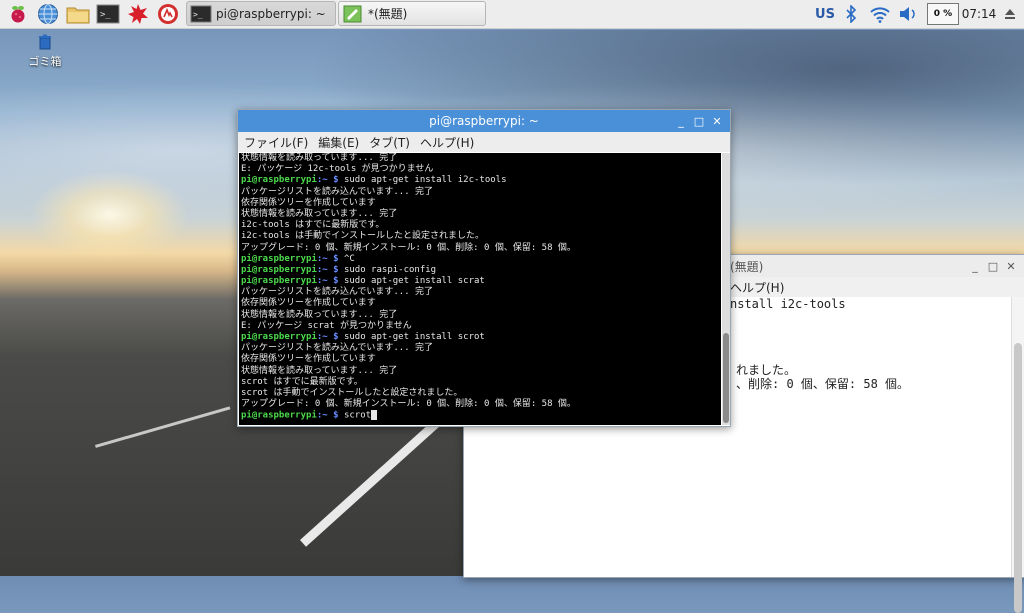  Describe the element at coordinates (138, 14) in the screenshot. I see `mathematica-icon` at that location.